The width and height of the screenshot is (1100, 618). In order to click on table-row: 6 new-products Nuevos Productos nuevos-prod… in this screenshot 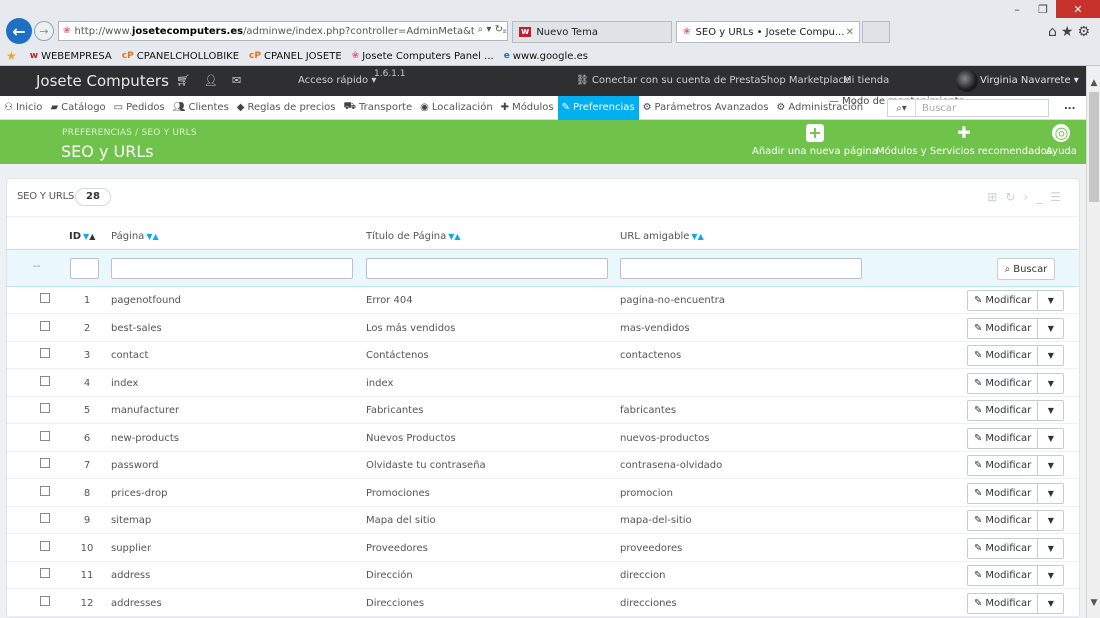, I will do `click(543, 438)`.